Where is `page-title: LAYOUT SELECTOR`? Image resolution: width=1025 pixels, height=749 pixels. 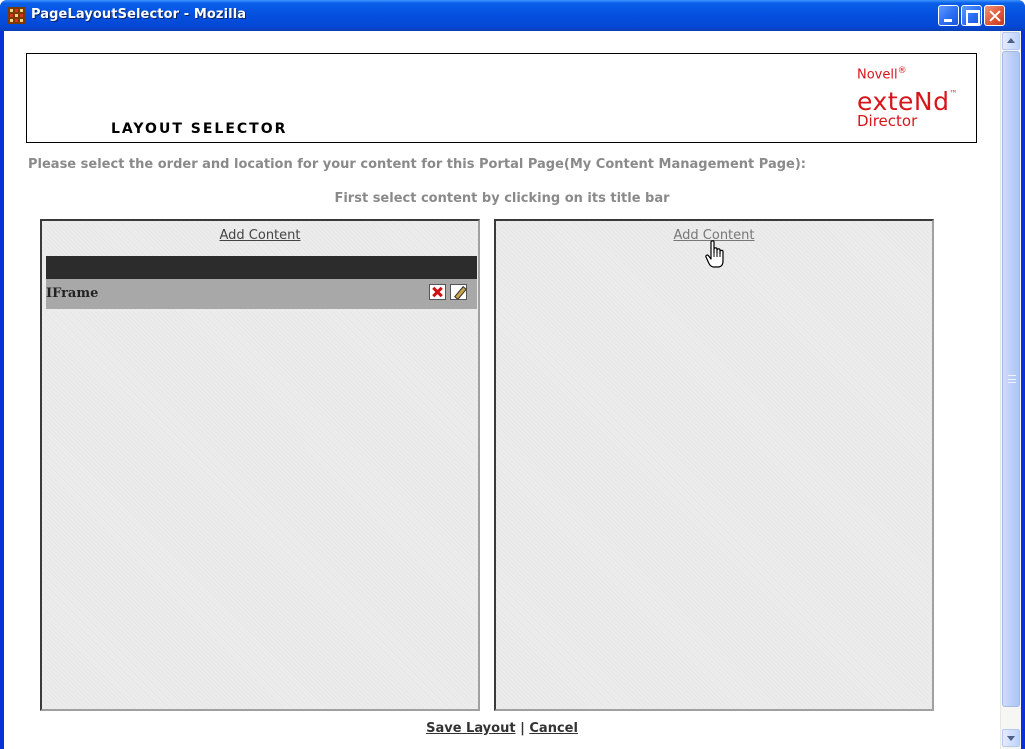 page-title: LAYOUT SELECTOR is located at coordinates (199, 129).